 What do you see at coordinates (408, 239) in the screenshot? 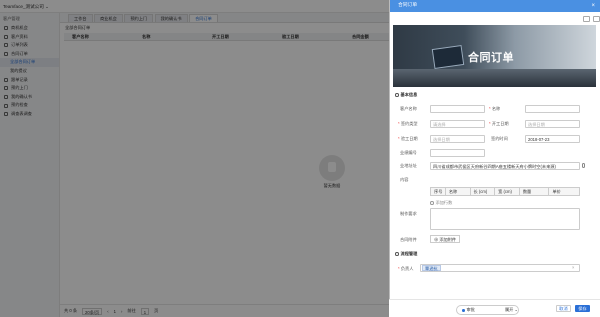
I see `attachment-label: 合同附件` at bounding box center [408, 239].